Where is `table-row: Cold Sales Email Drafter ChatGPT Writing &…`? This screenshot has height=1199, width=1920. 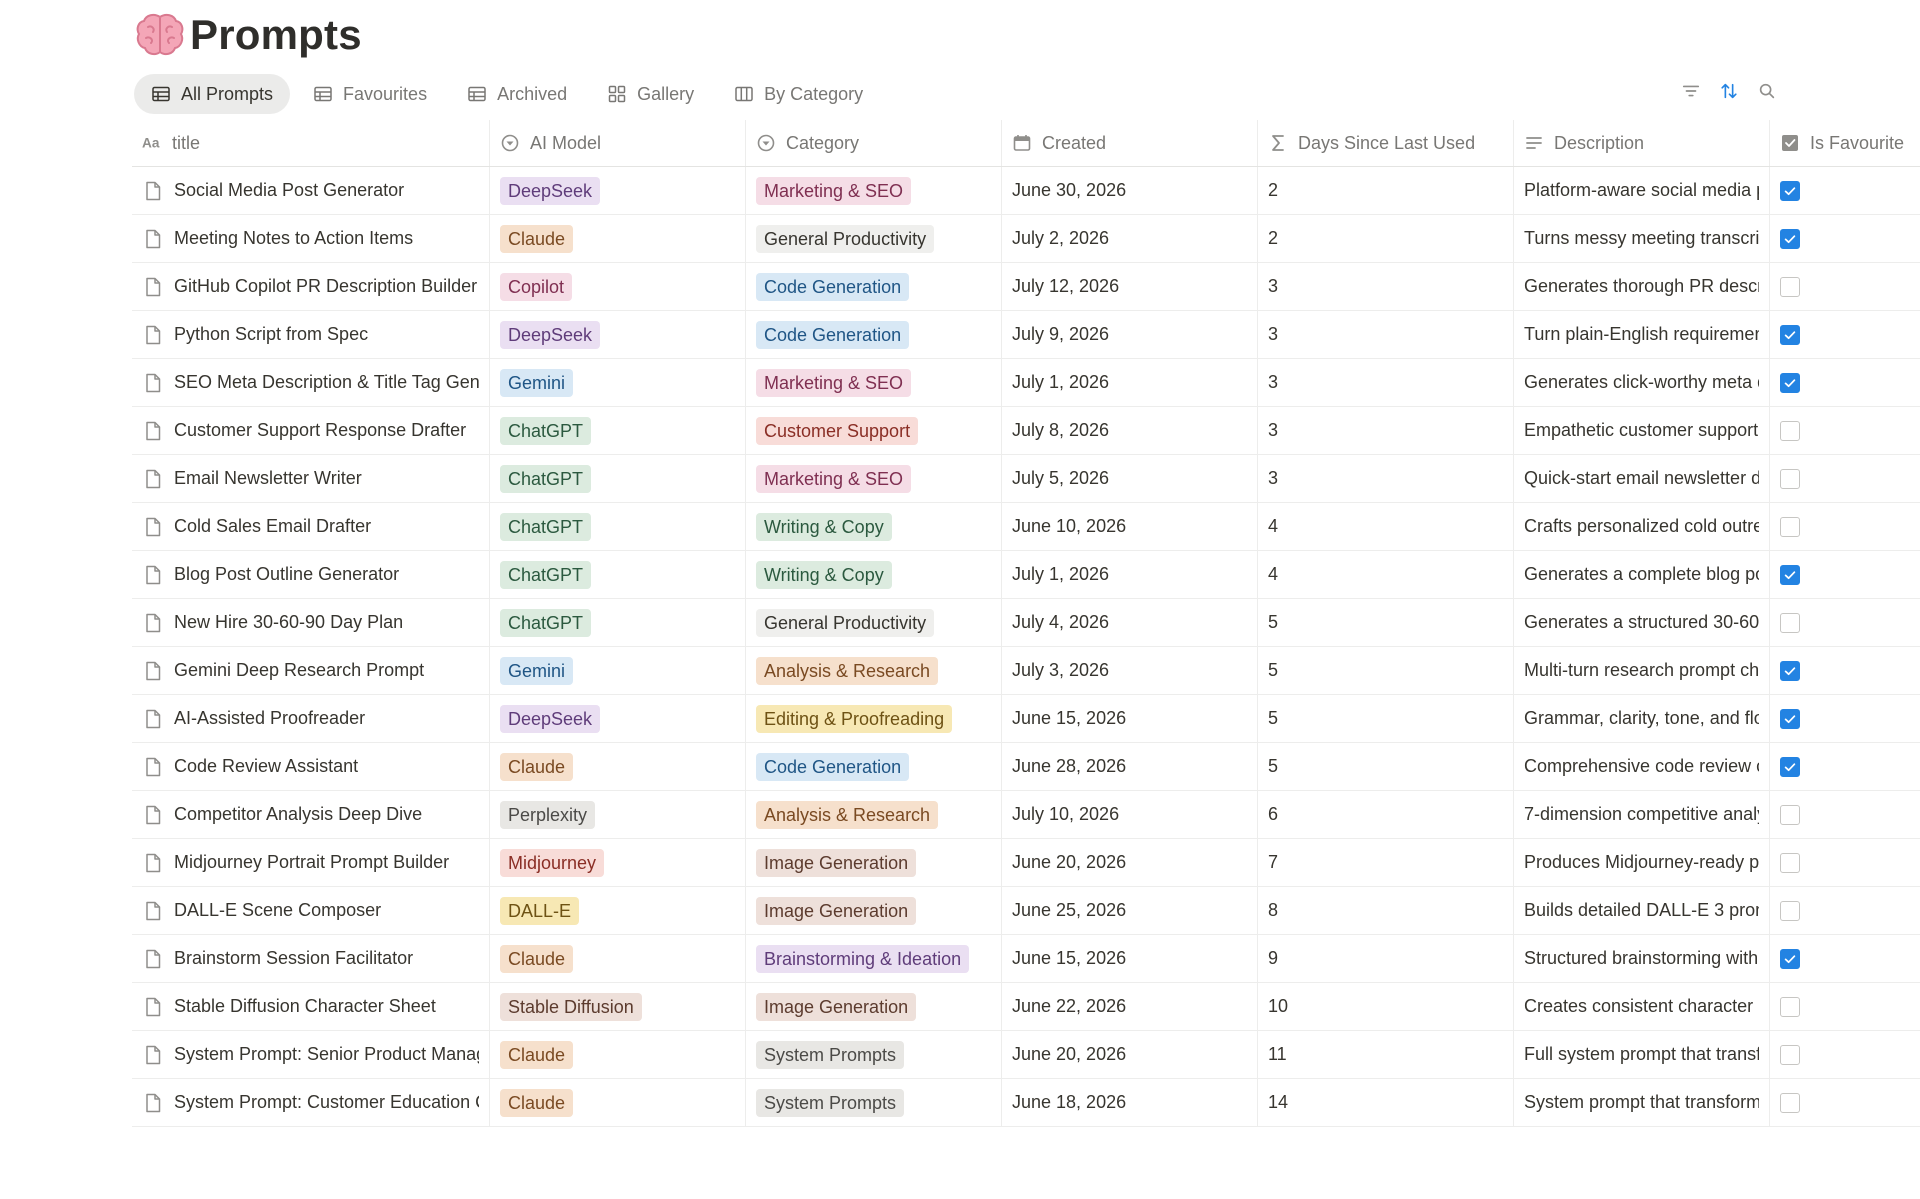 table-row: Cold Sales Email Drafter ChatGPT Writing &… is located at coordinates (1026, 527).